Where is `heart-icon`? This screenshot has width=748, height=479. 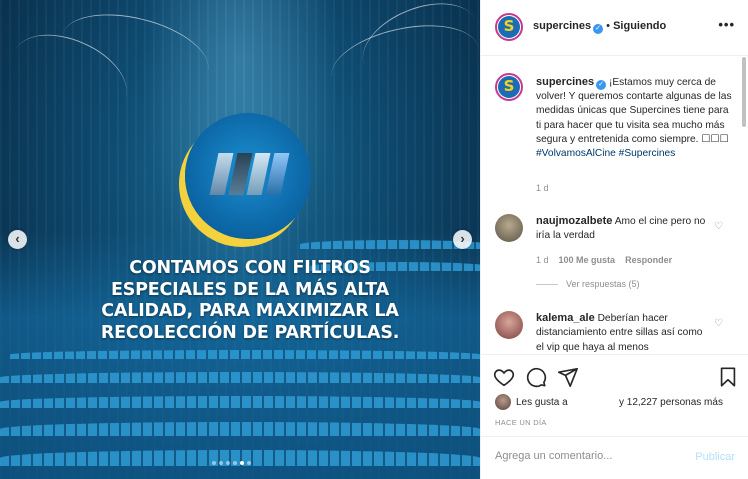 heart-icon is located at coordinates (504, 377).